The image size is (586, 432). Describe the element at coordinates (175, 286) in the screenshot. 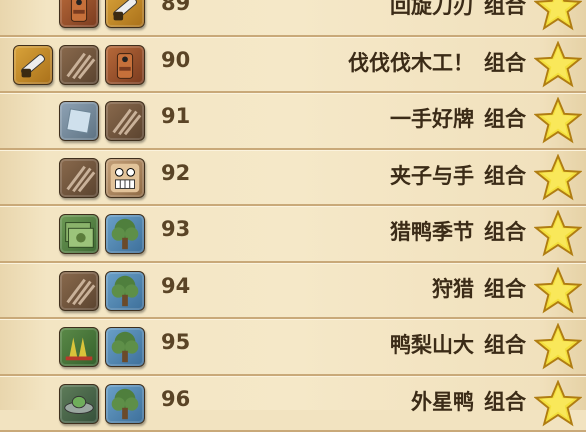

I see `combo-number: 94` at that location.